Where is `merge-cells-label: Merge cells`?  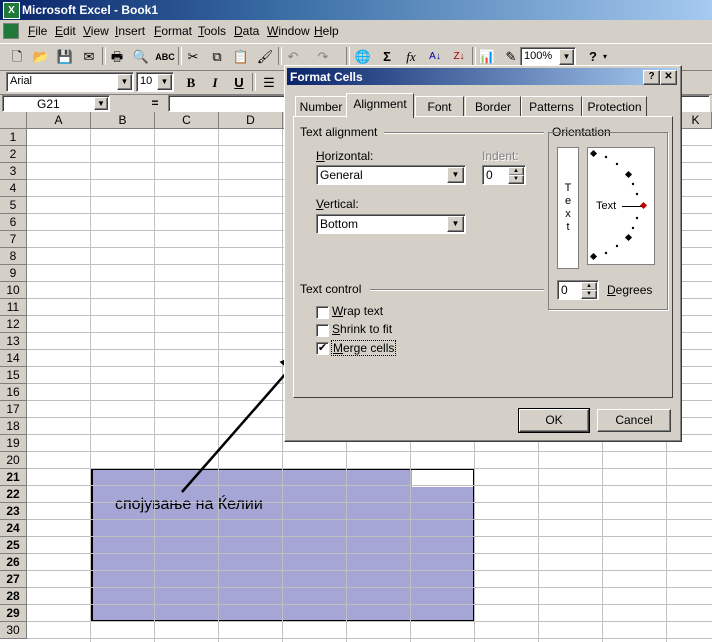
merge-cells-label: Merge cells is located at coordinates (364, 348).